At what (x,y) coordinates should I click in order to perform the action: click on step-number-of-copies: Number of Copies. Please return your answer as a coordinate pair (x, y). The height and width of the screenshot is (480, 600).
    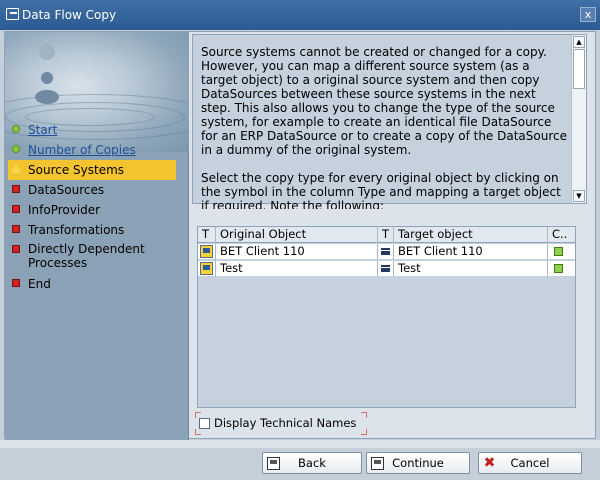
    Looking at the image, I should click on (92, 150).